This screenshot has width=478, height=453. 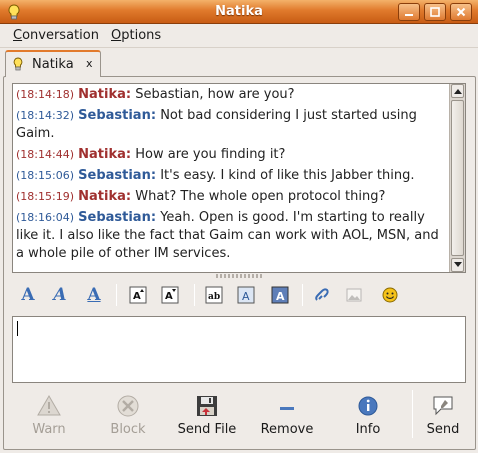 I want to click on warning-icon, so click(x=49, y=405).